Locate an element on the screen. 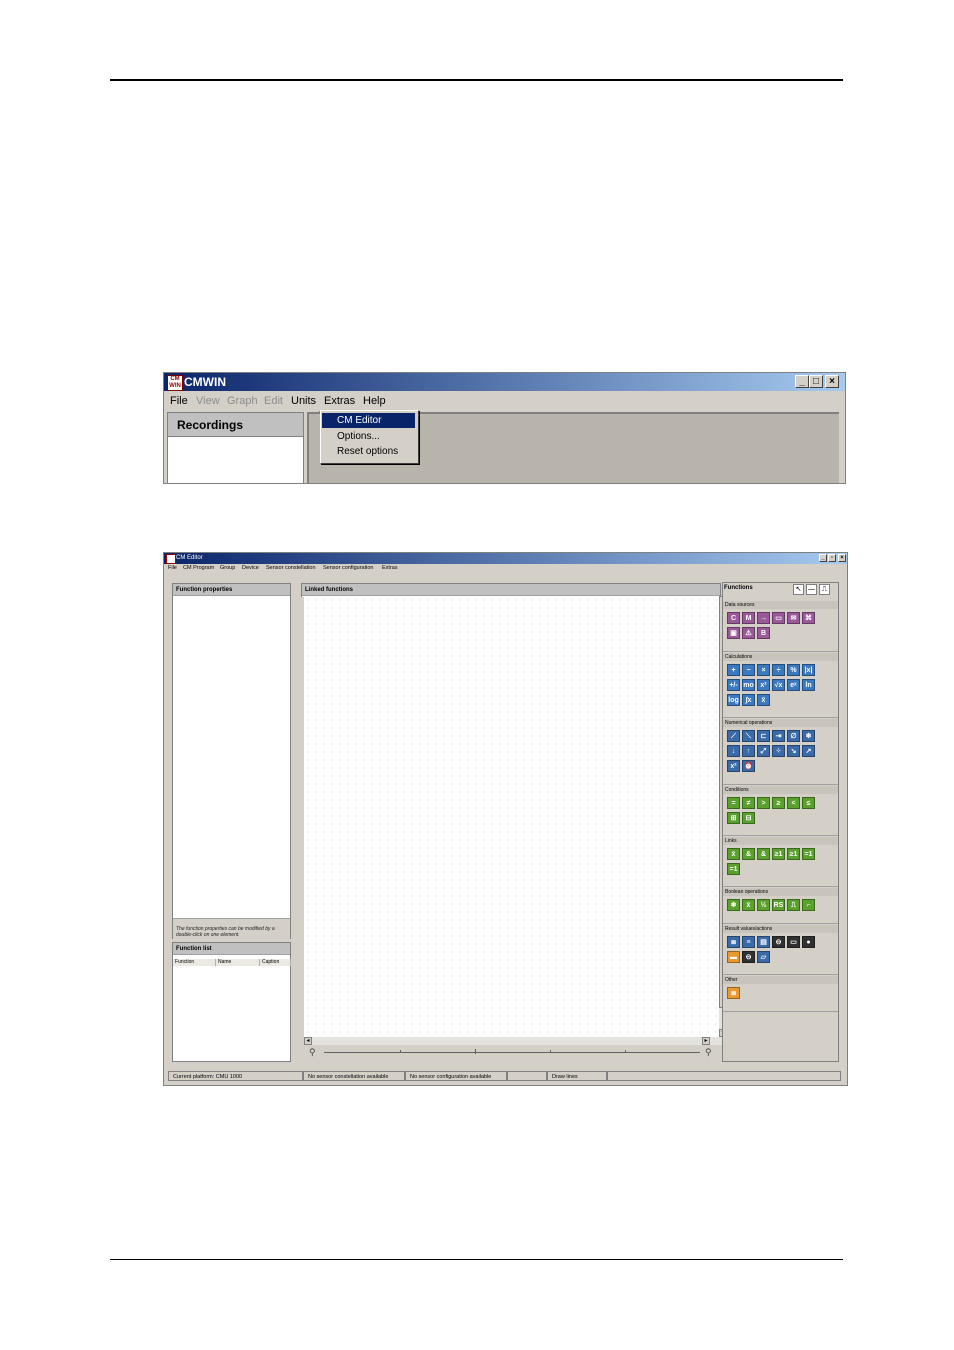 The image size is (954, 1350). note-icon: ≣ is located at coordinates (733, 993).